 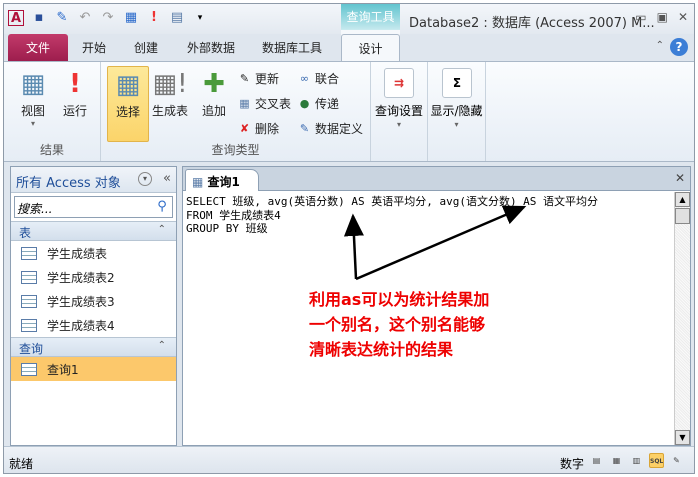 What do you see at coordinates (349, 459) in the screenshot?
I see `status-bar: 就绪 数字 ▤ ▦ ▥ SQL ✎` at bounding box center [349, 459].